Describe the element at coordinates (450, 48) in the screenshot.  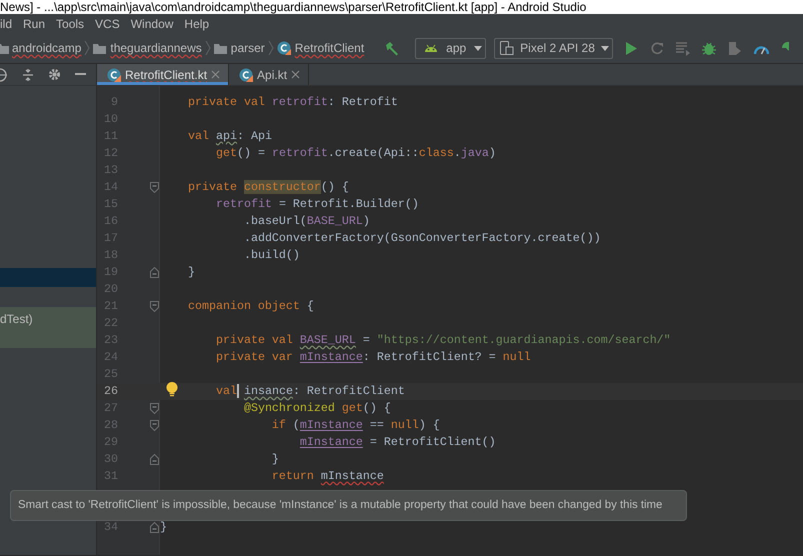
I see `run-config-dropdown: app` at that location.